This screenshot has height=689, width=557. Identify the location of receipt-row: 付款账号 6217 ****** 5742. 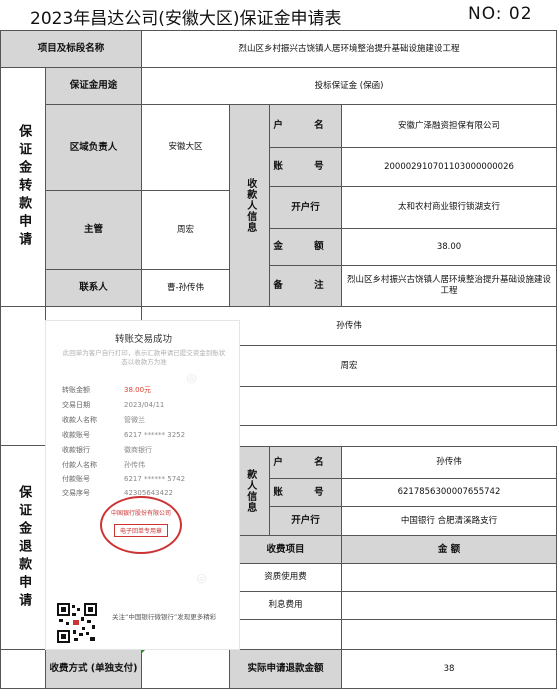
(124, 479).